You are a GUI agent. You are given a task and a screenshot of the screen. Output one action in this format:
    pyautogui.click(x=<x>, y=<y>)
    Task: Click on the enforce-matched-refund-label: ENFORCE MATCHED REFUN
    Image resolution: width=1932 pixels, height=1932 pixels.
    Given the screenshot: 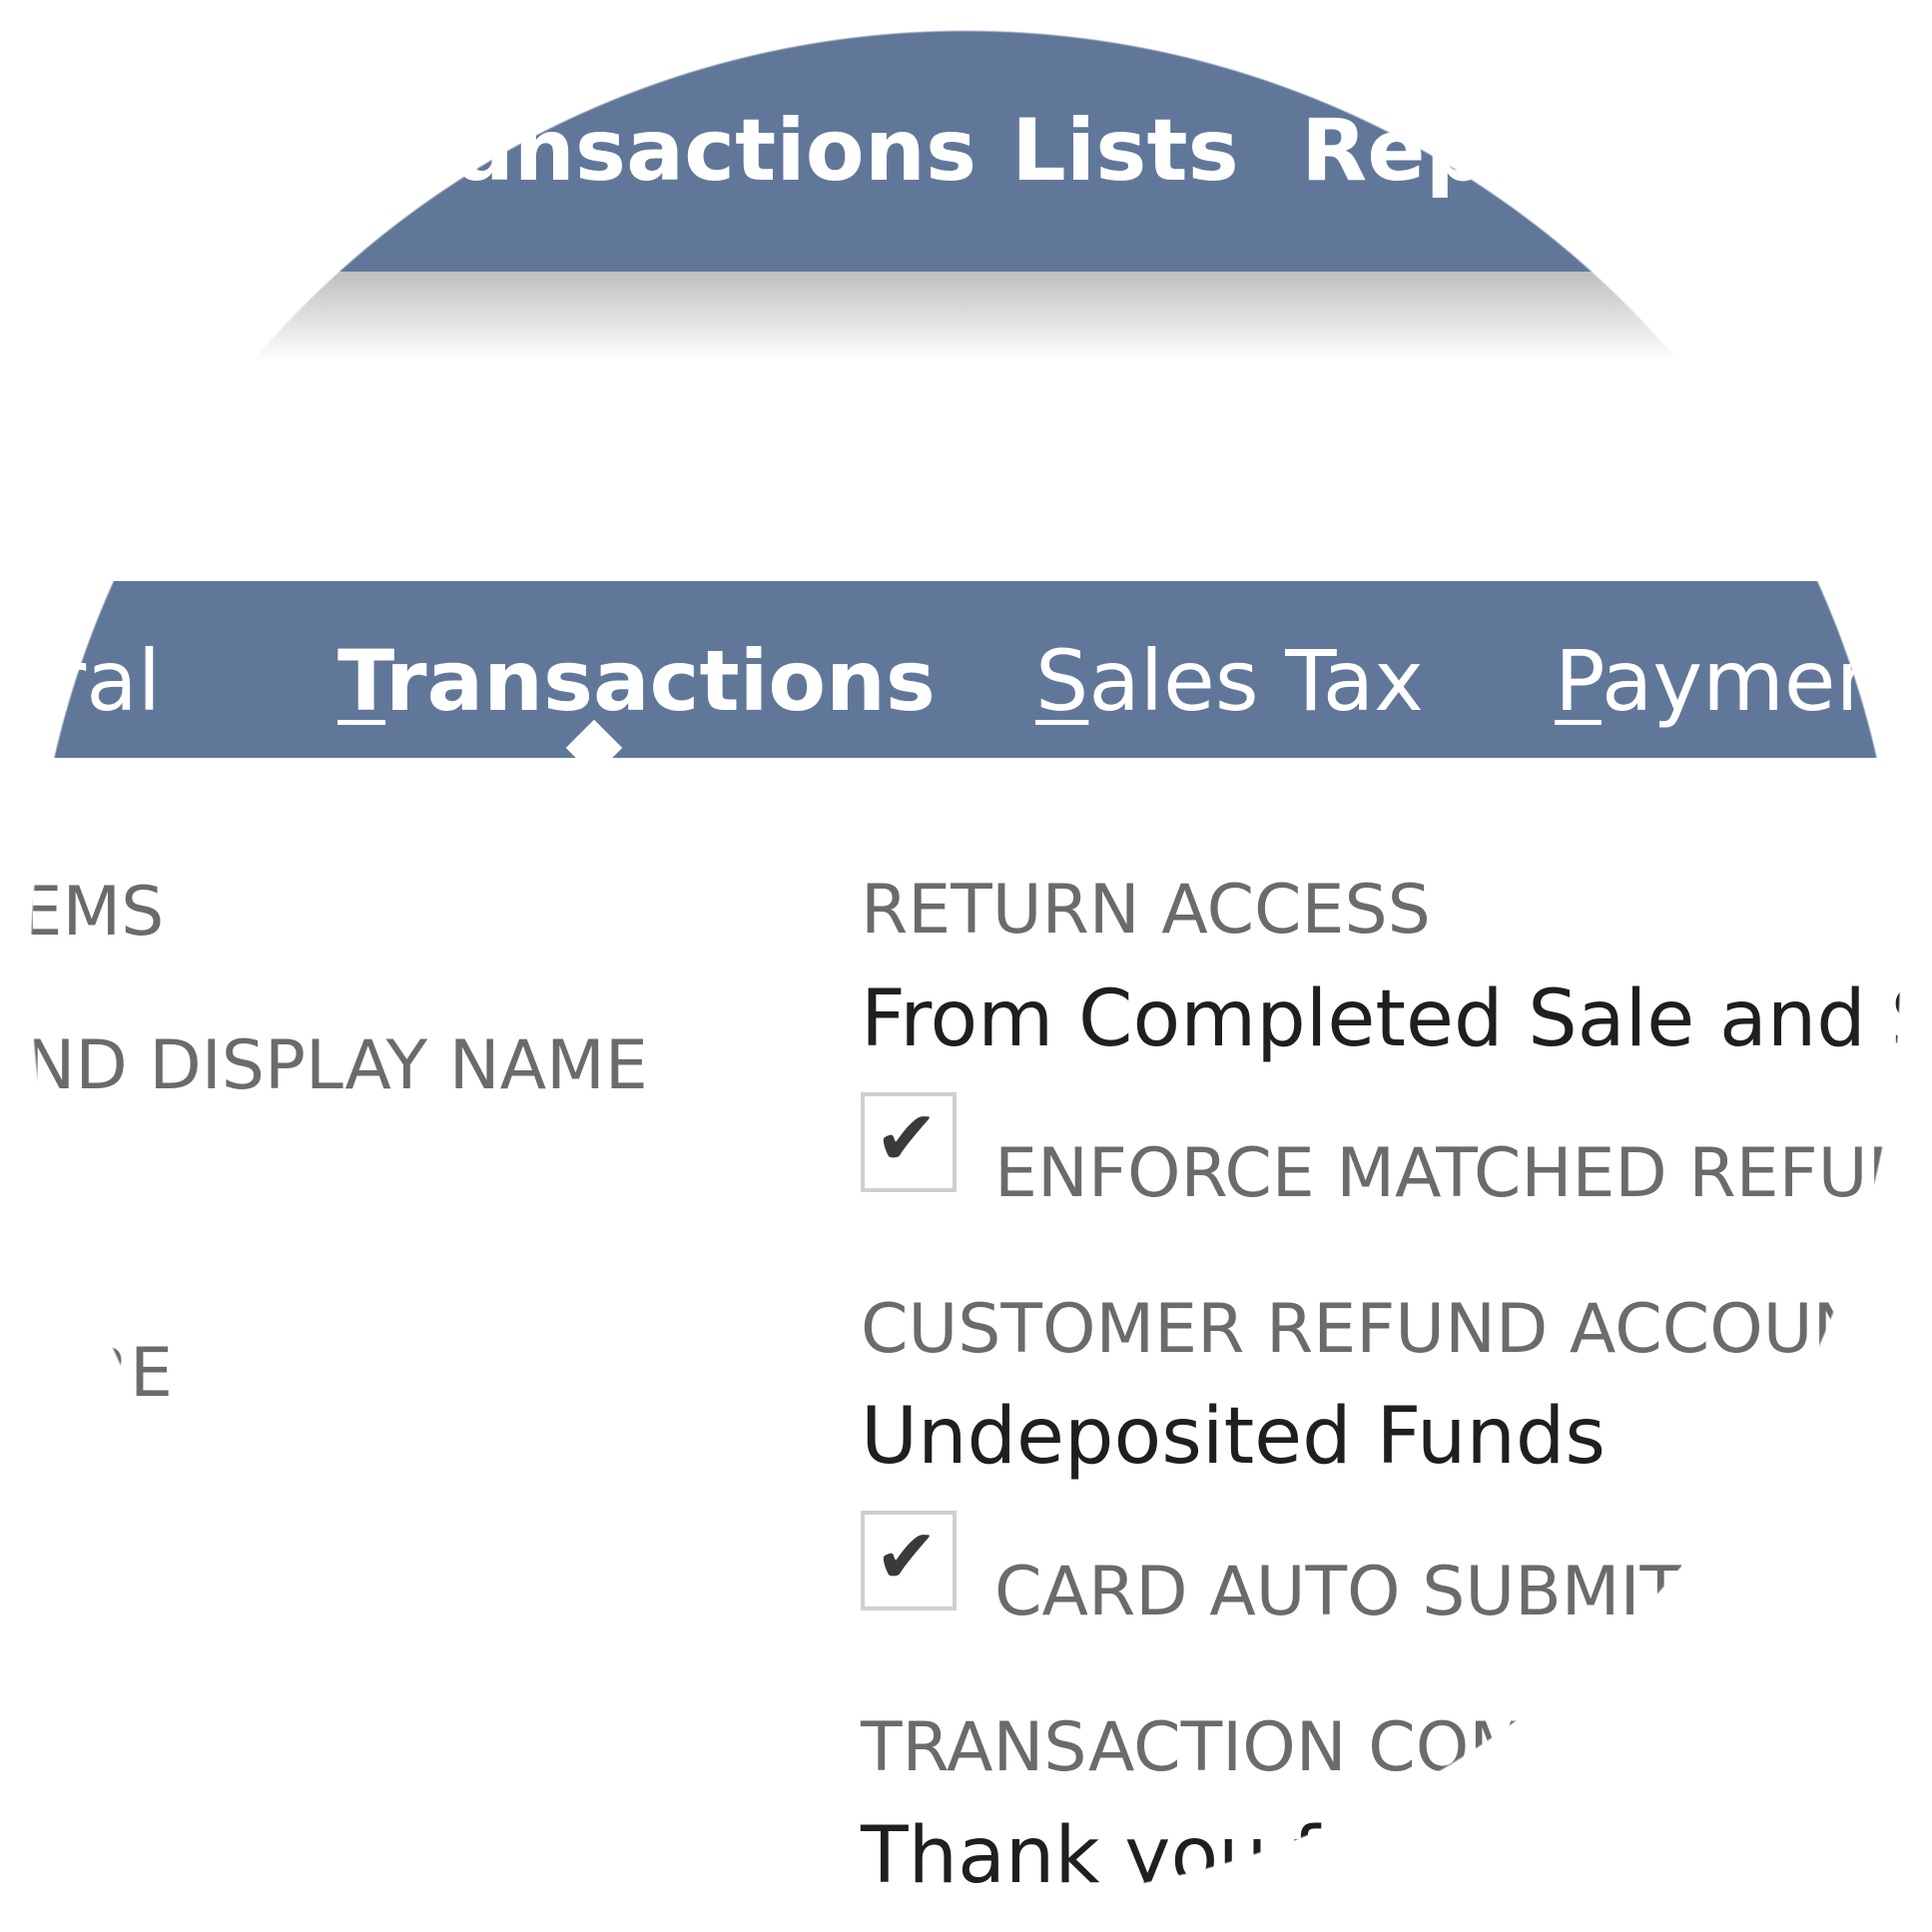 What is the action you would take?
    pyautogui.click(x=1456, y=1173)
    